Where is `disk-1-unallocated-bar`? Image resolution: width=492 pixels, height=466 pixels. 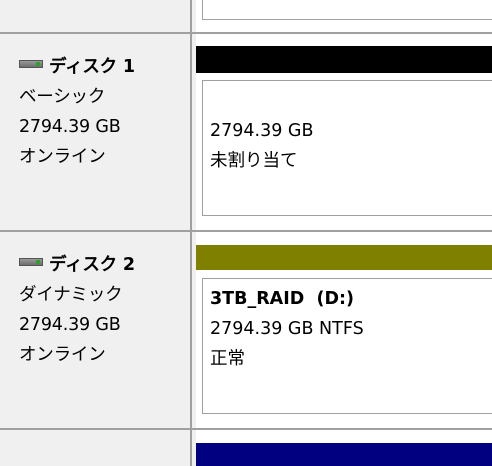
disk-1-unallocated-bar is located at coordinates (344, 59).